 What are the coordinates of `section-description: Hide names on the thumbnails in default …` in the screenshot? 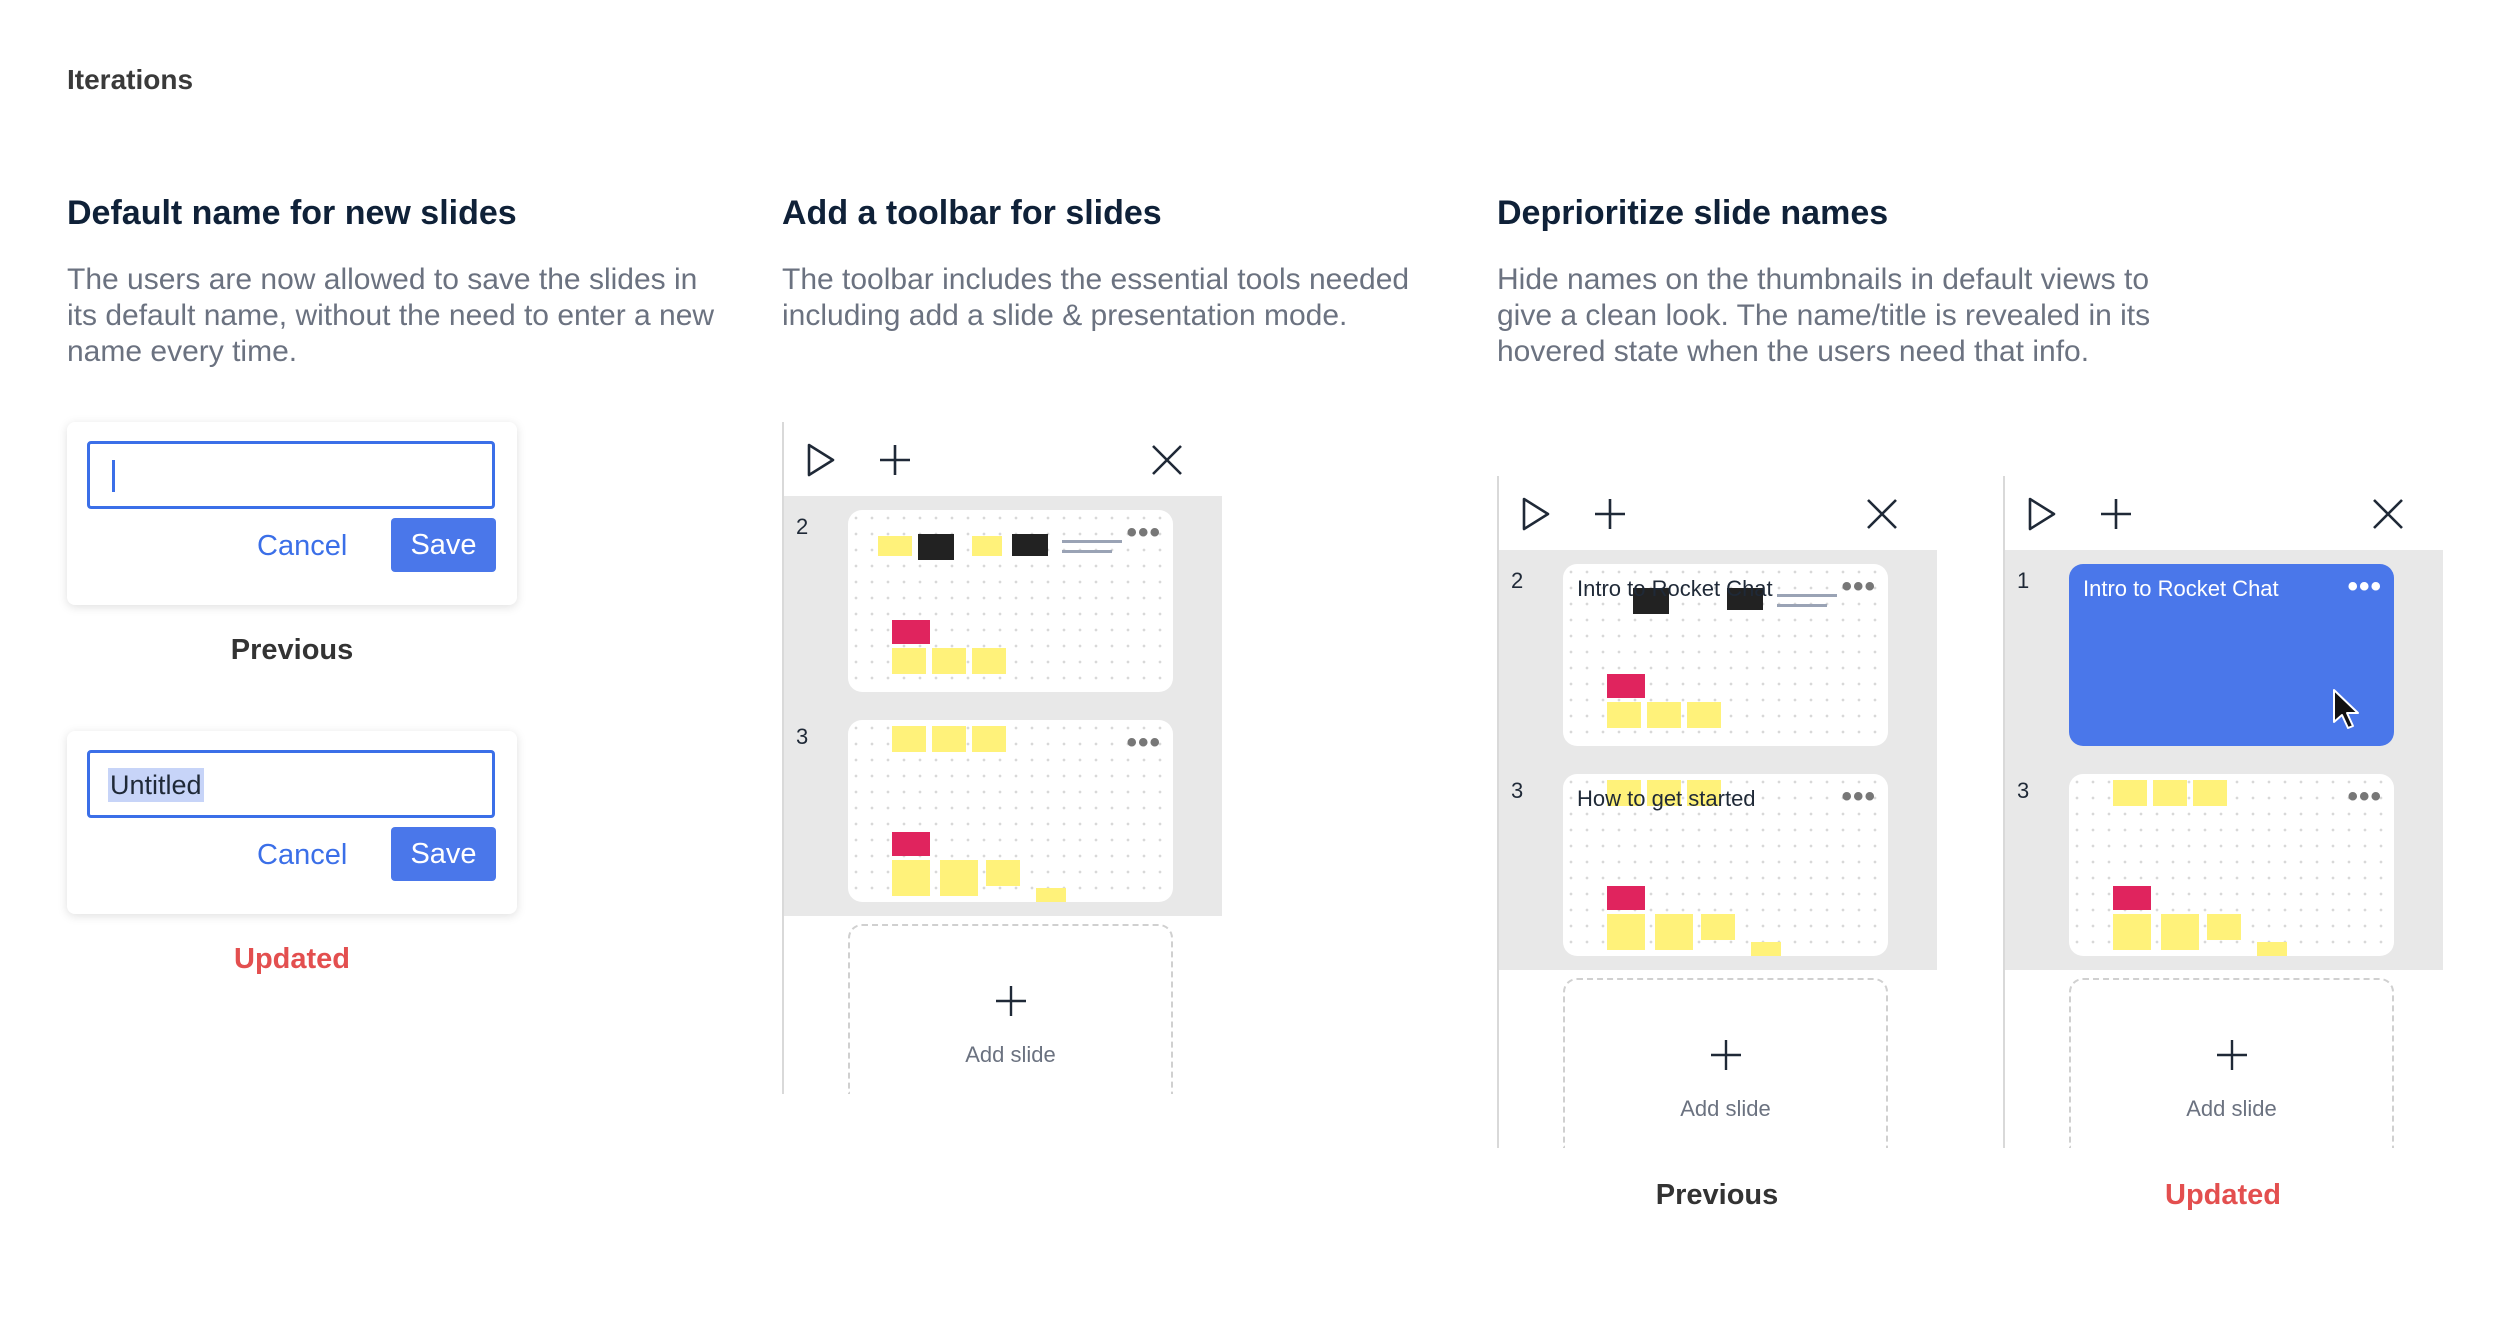 It's located at (1824, 315).